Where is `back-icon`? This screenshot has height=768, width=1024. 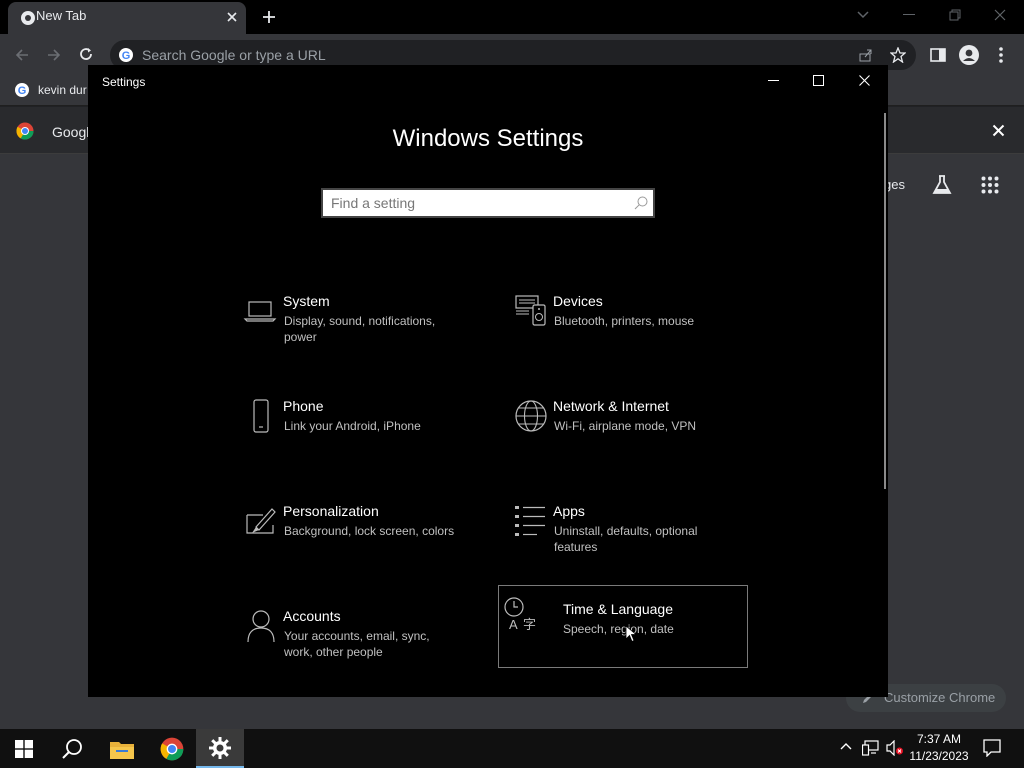 back-icon is located at coordinates (22, 55).